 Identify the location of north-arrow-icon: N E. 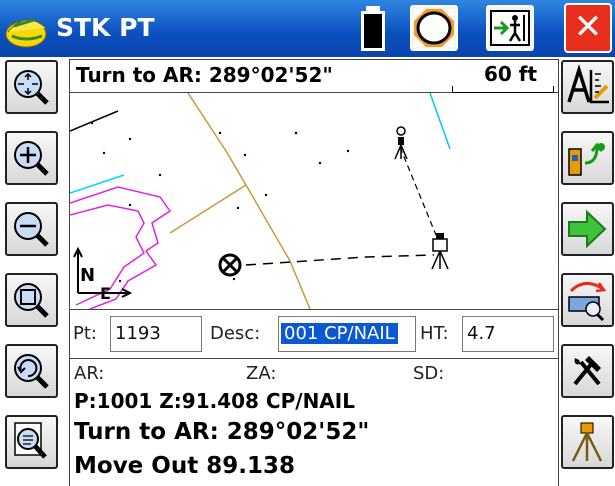
(103, 274).